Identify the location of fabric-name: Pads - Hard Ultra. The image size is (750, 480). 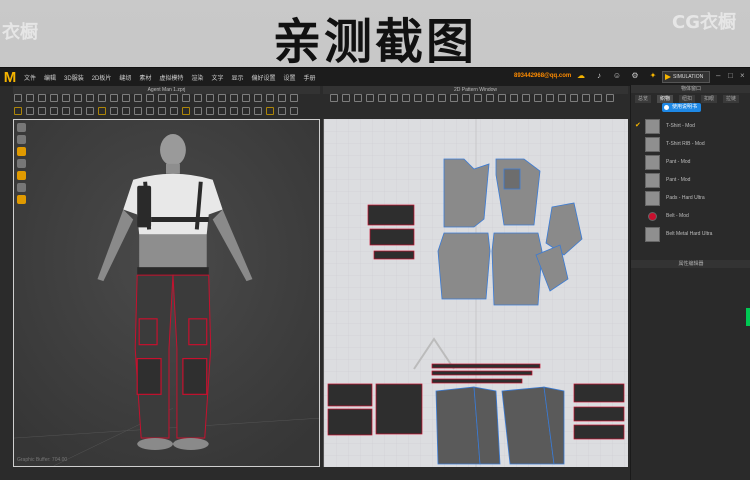
(685, 198).